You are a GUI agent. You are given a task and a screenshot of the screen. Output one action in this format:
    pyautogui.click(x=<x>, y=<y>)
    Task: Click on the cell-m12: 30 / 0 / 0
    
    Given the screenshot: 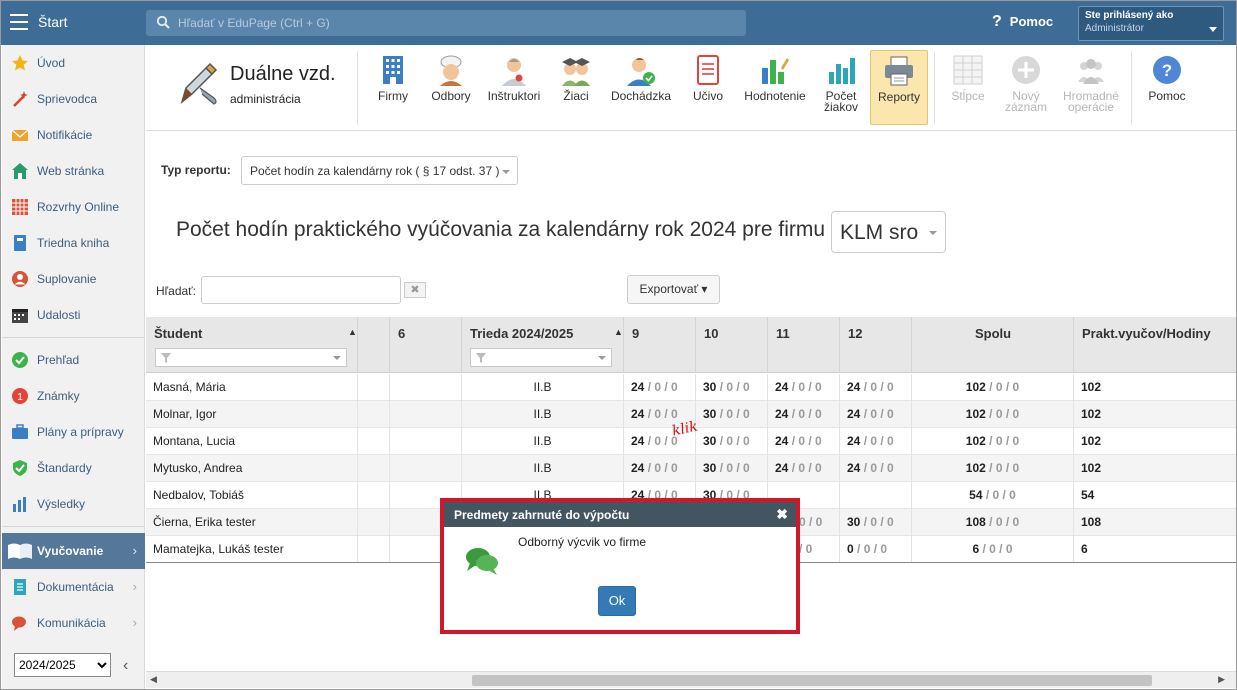 What is the action you would take?
    pyautogui.click(x=876, y=522)
    